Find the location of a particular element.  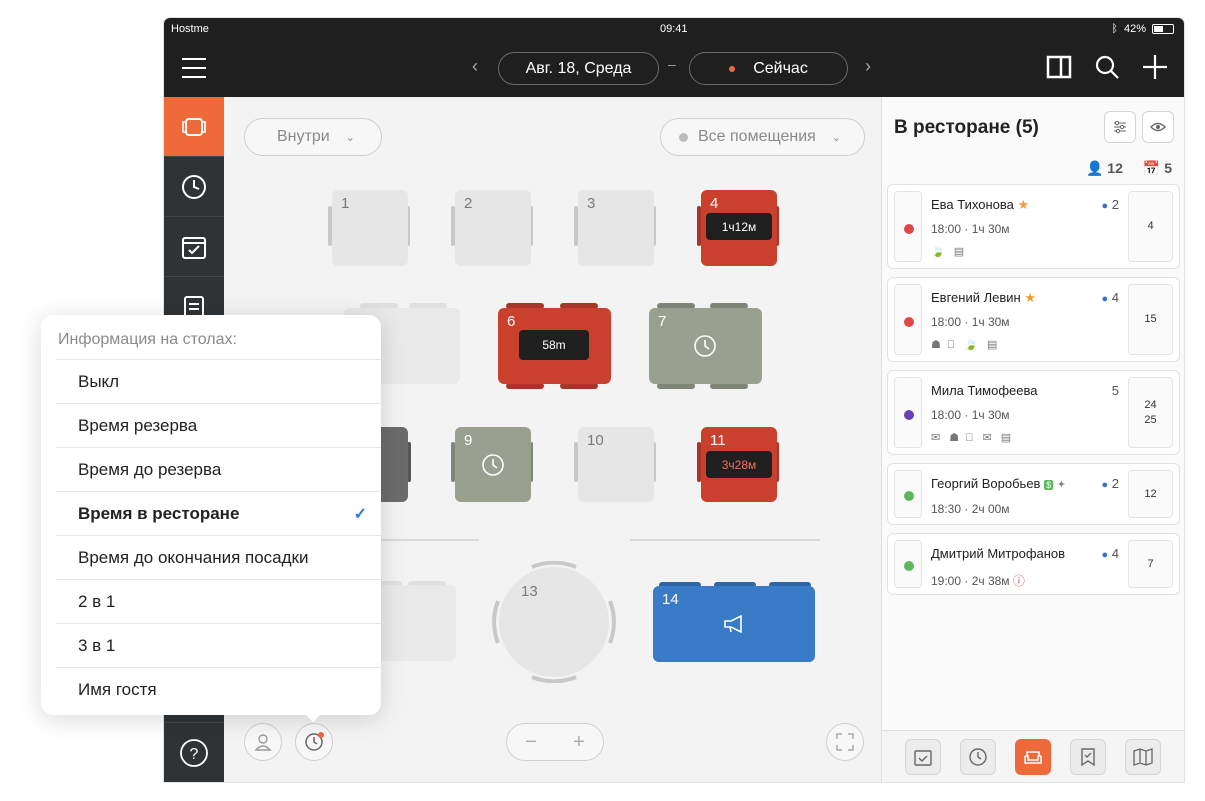

table-6: 6 58m is located at coordinates (554, 346).